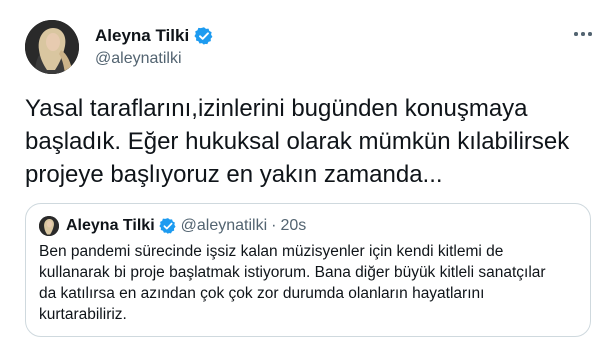  What do you see at coordinates (293, 226) in the screenshot?
I see `quoted-timestamp: 20s` at bounding box center [293, 226].